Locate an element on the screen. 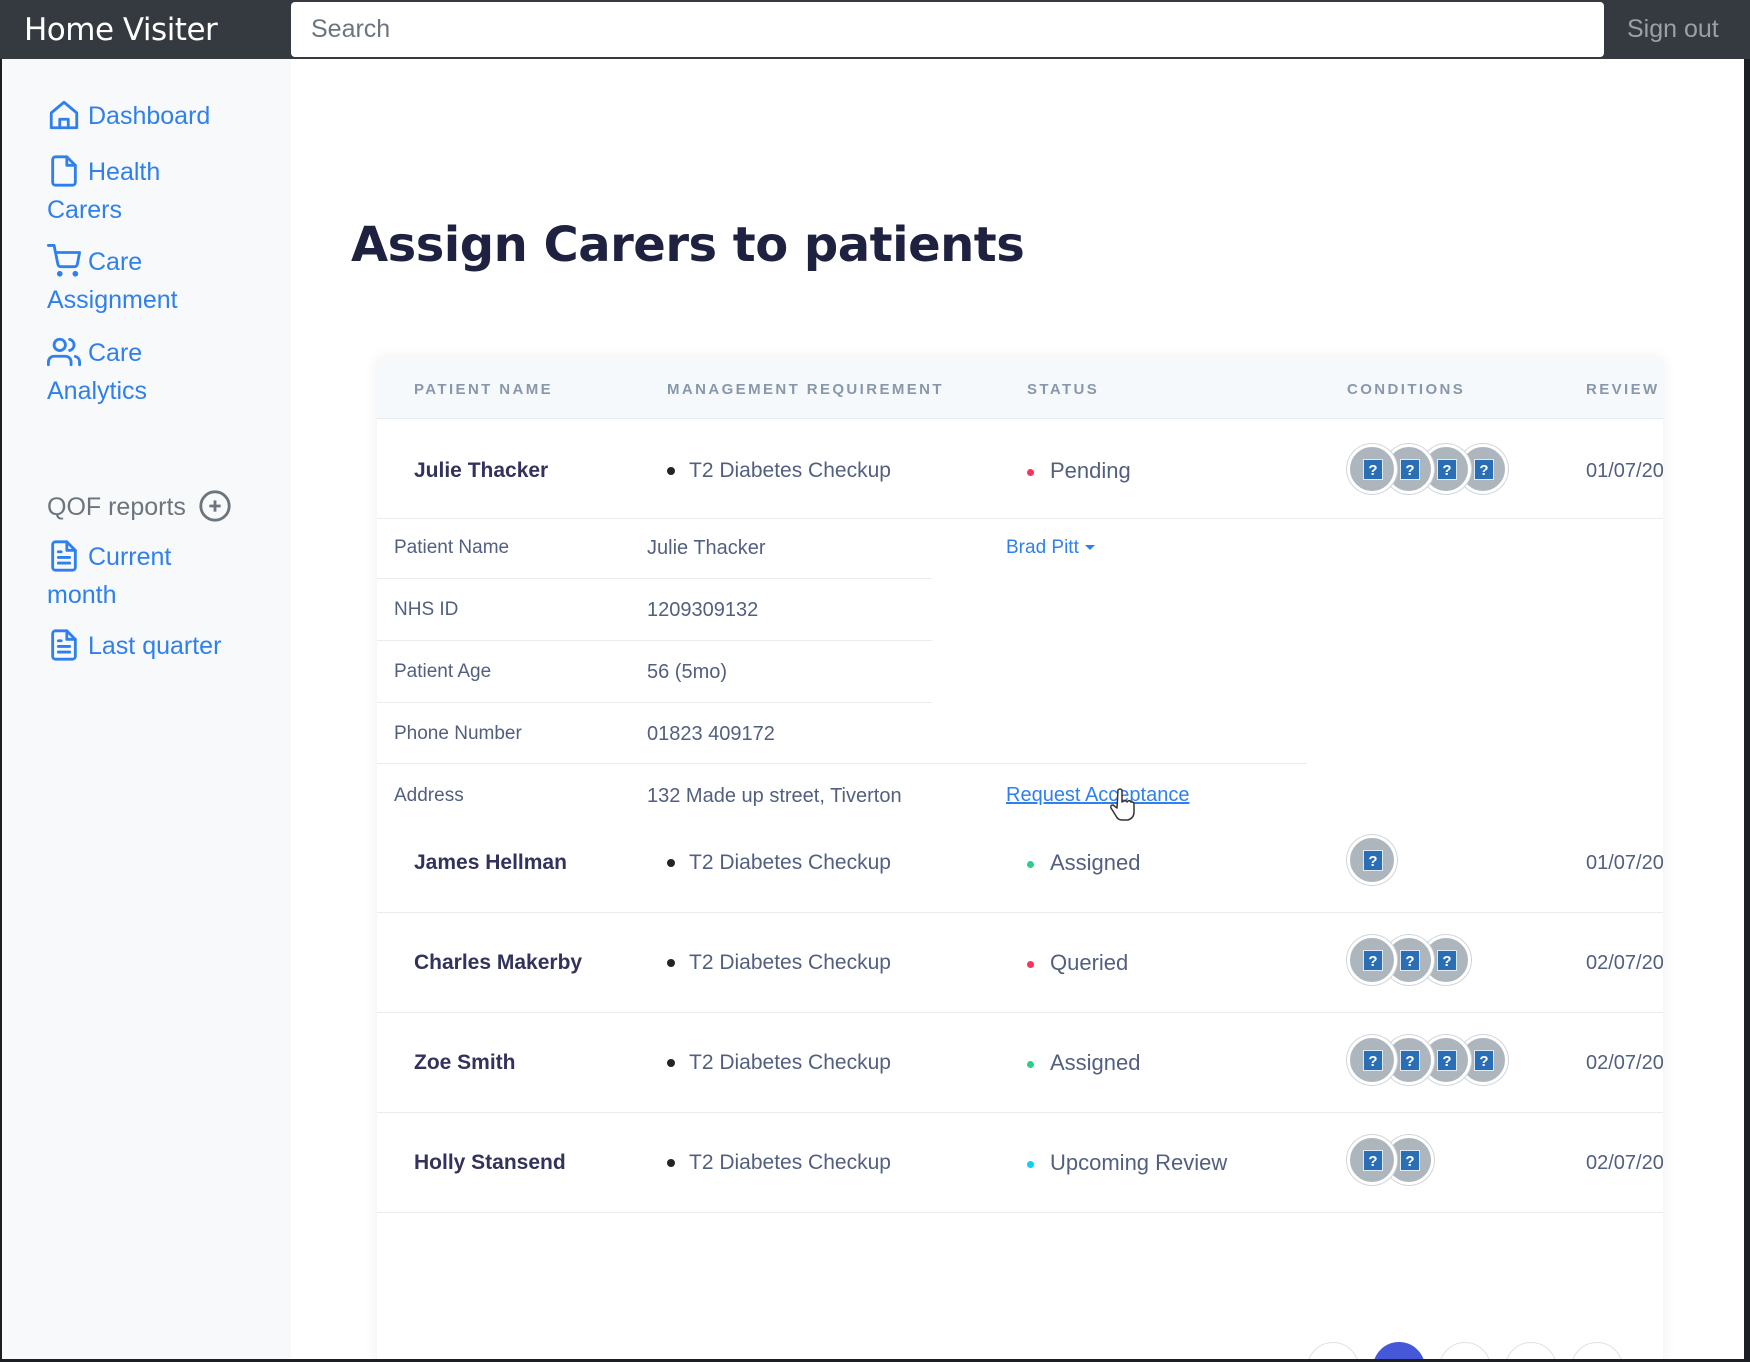 The height and width of the screenshot is (1362, 1750). sidebar-item-health-carers: Health Carers is located at coordinates (103, 191).